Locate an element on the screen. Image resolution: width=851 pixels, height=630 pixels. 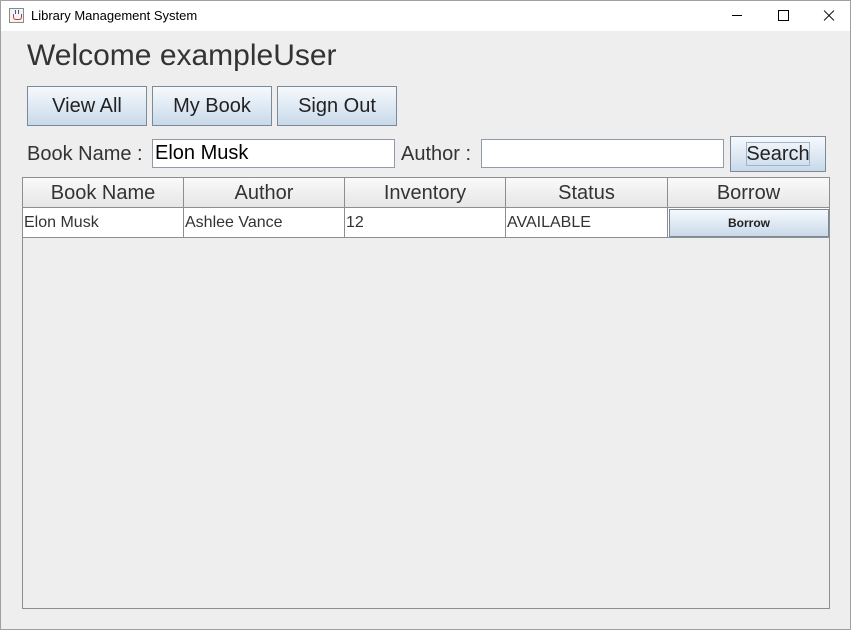
table-header: Book Name Author Inventory Status Borrow is located at coordinates (426, 193).